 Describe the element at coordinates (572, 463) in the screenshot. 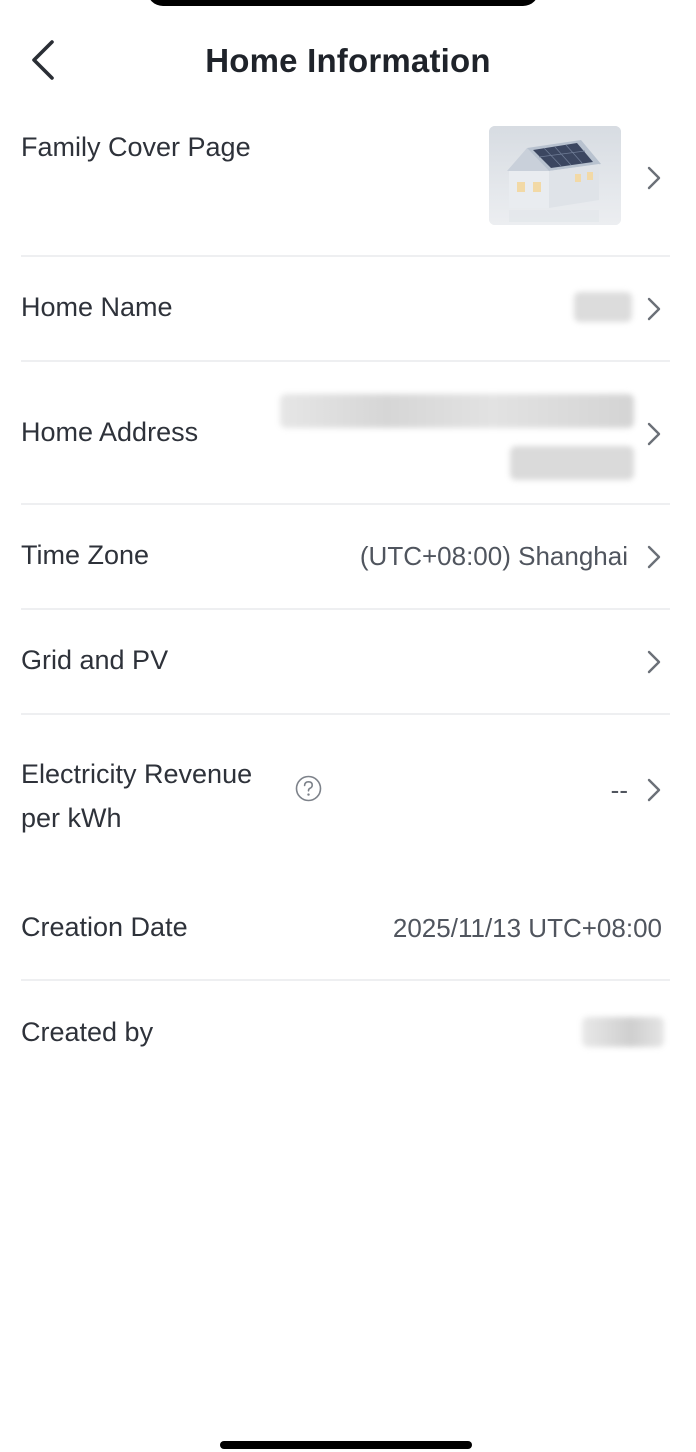

I see `home-address-line2-redacted` at that location.